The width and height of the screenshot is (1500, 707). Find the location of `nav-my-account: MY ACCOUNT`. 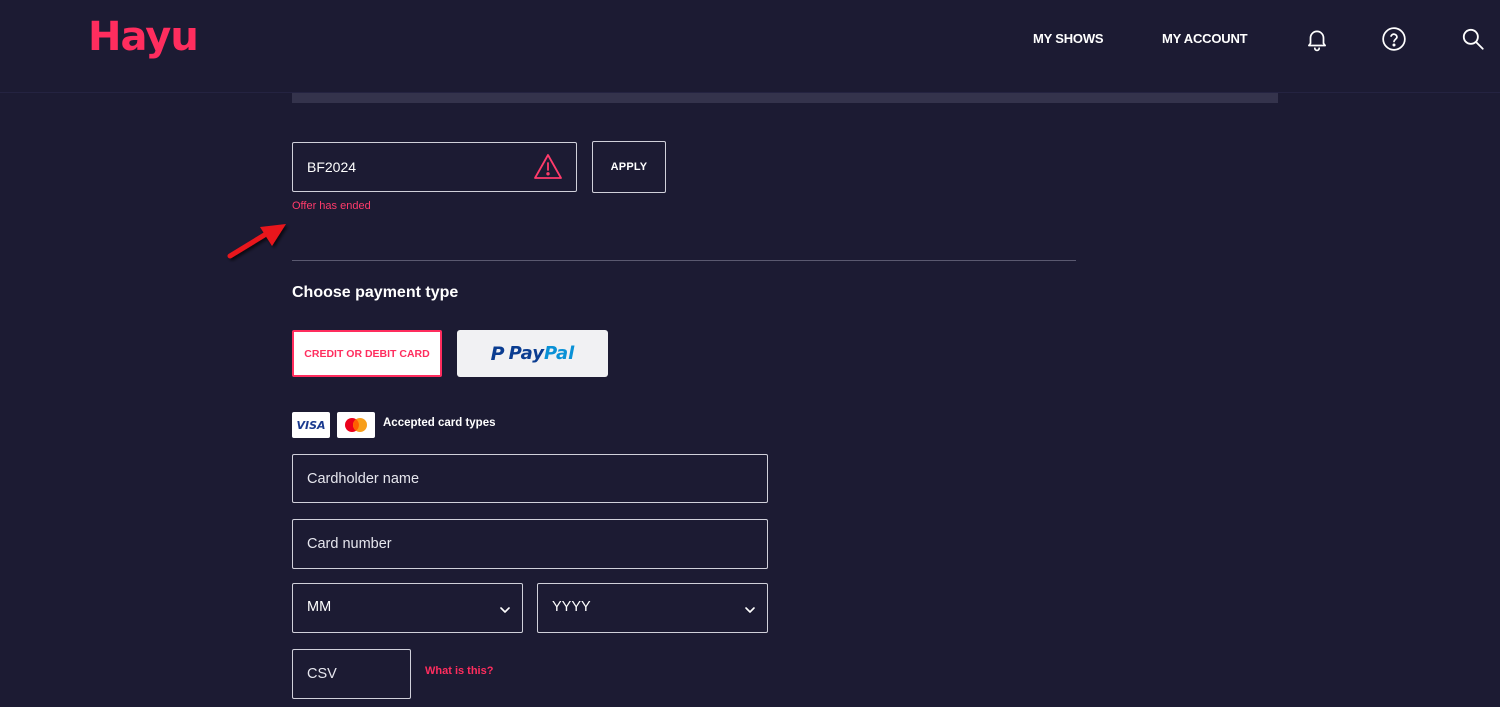

nav-my-account: MY ACCOUNT is located at coordinates (1205, 38).